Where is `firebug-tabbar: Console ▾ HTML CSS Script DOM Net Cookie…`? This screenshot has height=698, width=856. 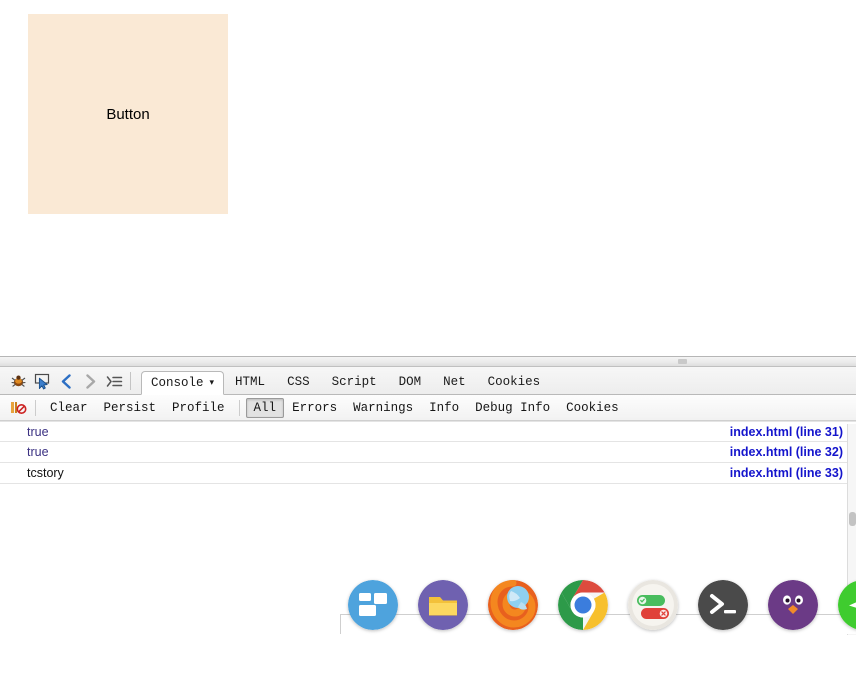
firebug-tabbar: Console ▾ HTML CSS Script DOM Net Cookie… is located at coordinates (428, 381).